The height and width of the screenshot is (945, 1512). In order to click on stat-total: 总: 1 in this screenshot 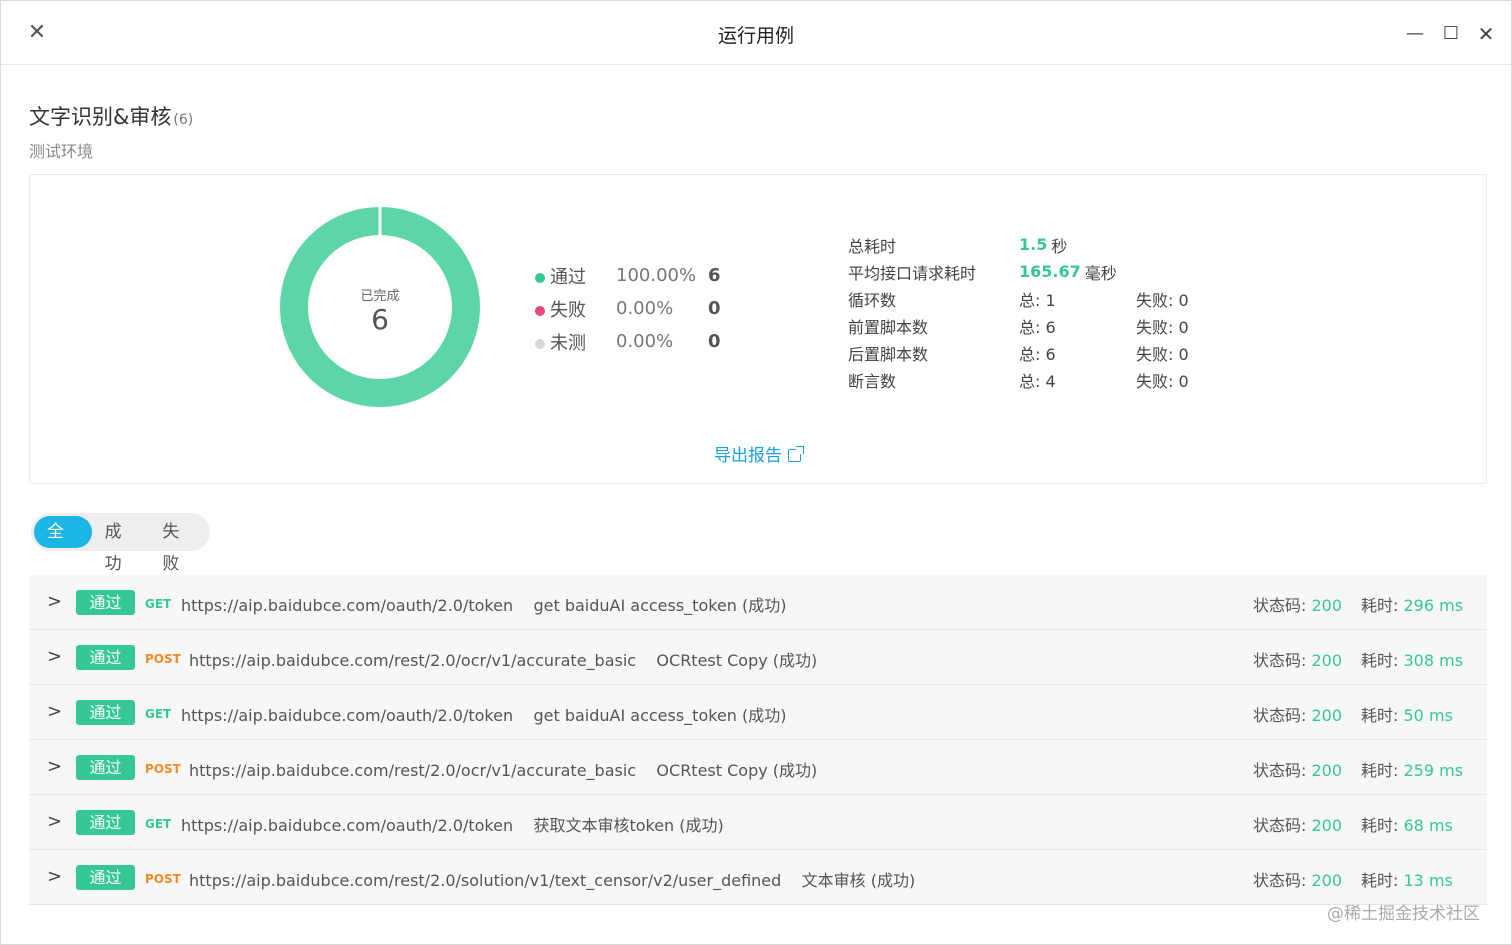, I will do `click(1037, 300)`.